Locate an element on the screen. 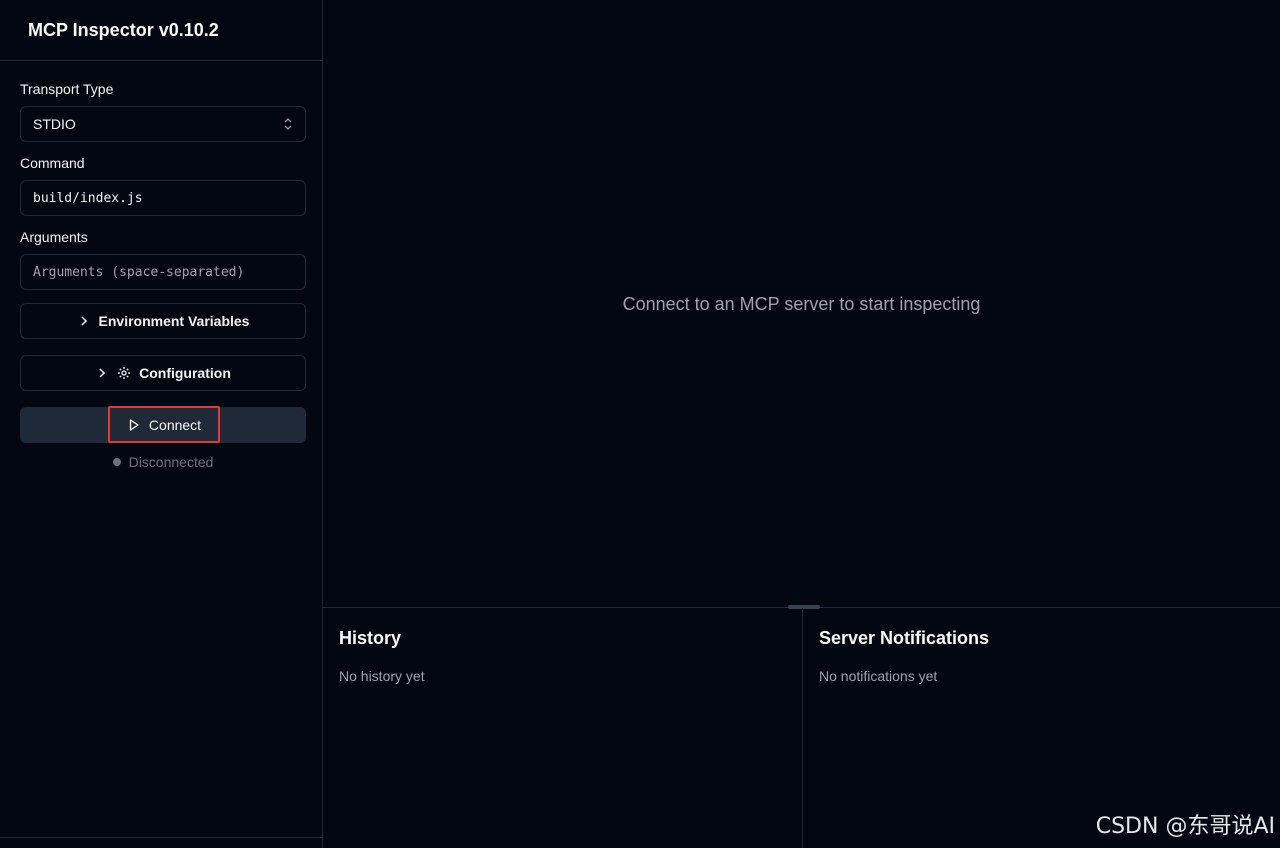 The width and height of the screenshot is (1280, 848). arguments-input: Arguments (space-separated) is located at coordinates (163, 272).